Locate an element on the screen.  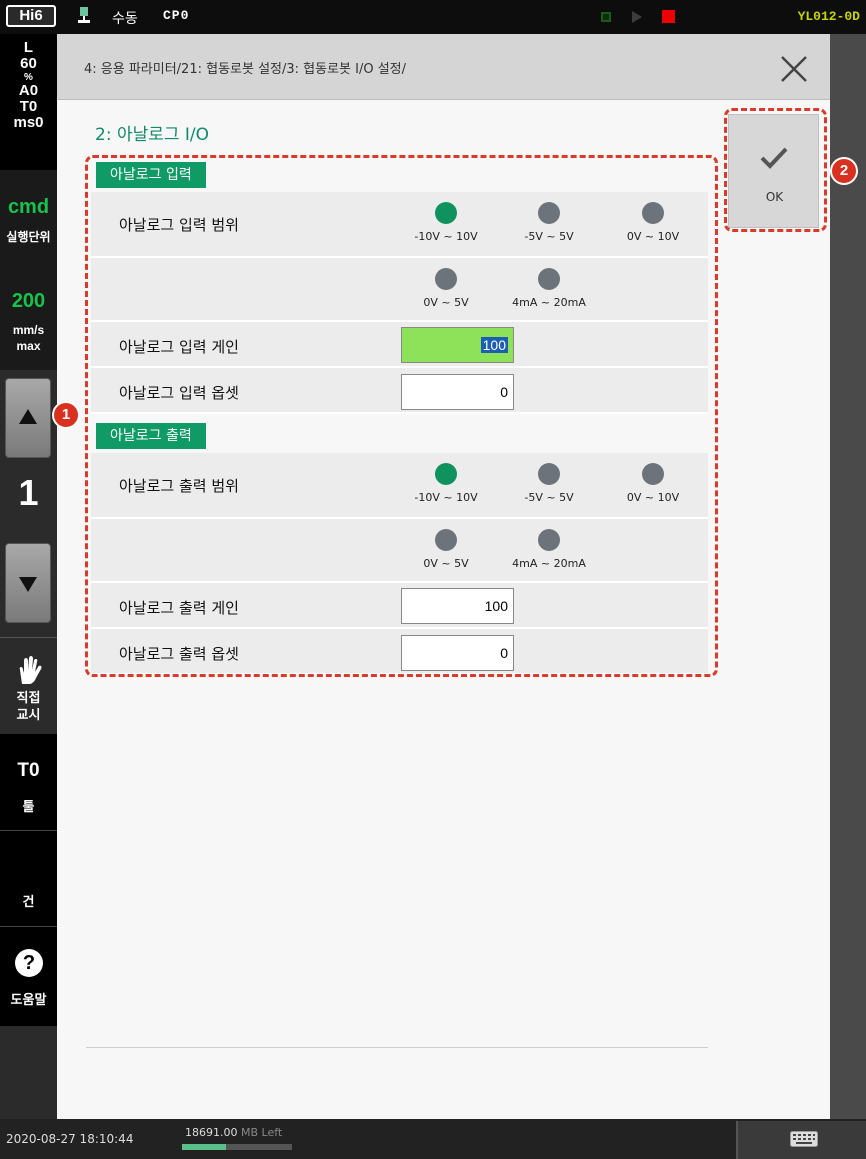
output-gain-label: 아날로그 출력 게인 is located at coordinates (179, 608).